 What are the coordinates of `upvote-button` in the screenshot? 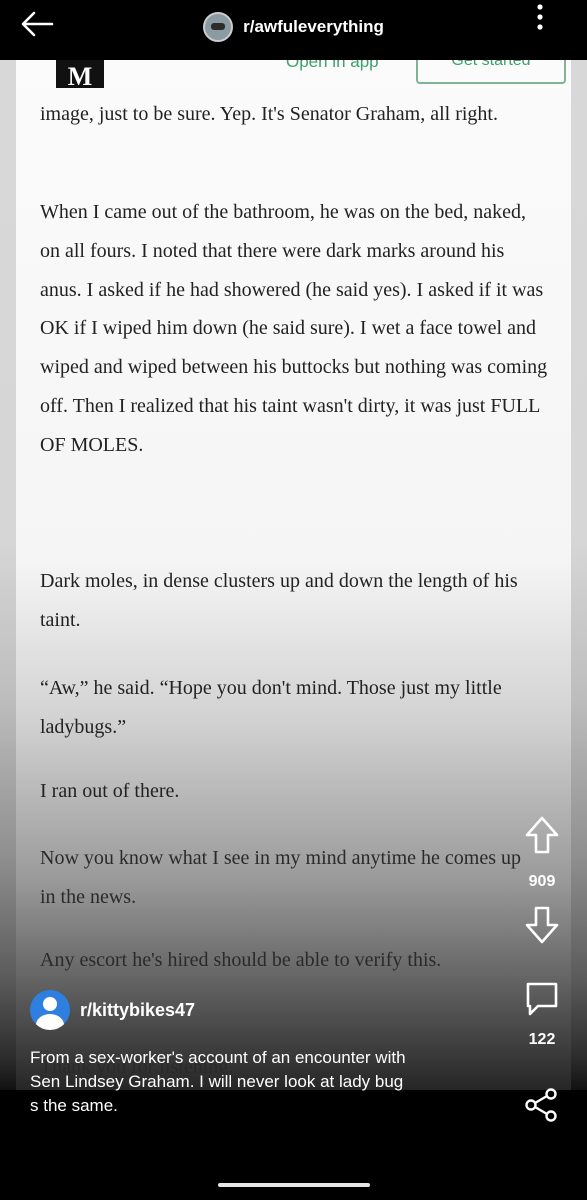 It's located at (542, 837).